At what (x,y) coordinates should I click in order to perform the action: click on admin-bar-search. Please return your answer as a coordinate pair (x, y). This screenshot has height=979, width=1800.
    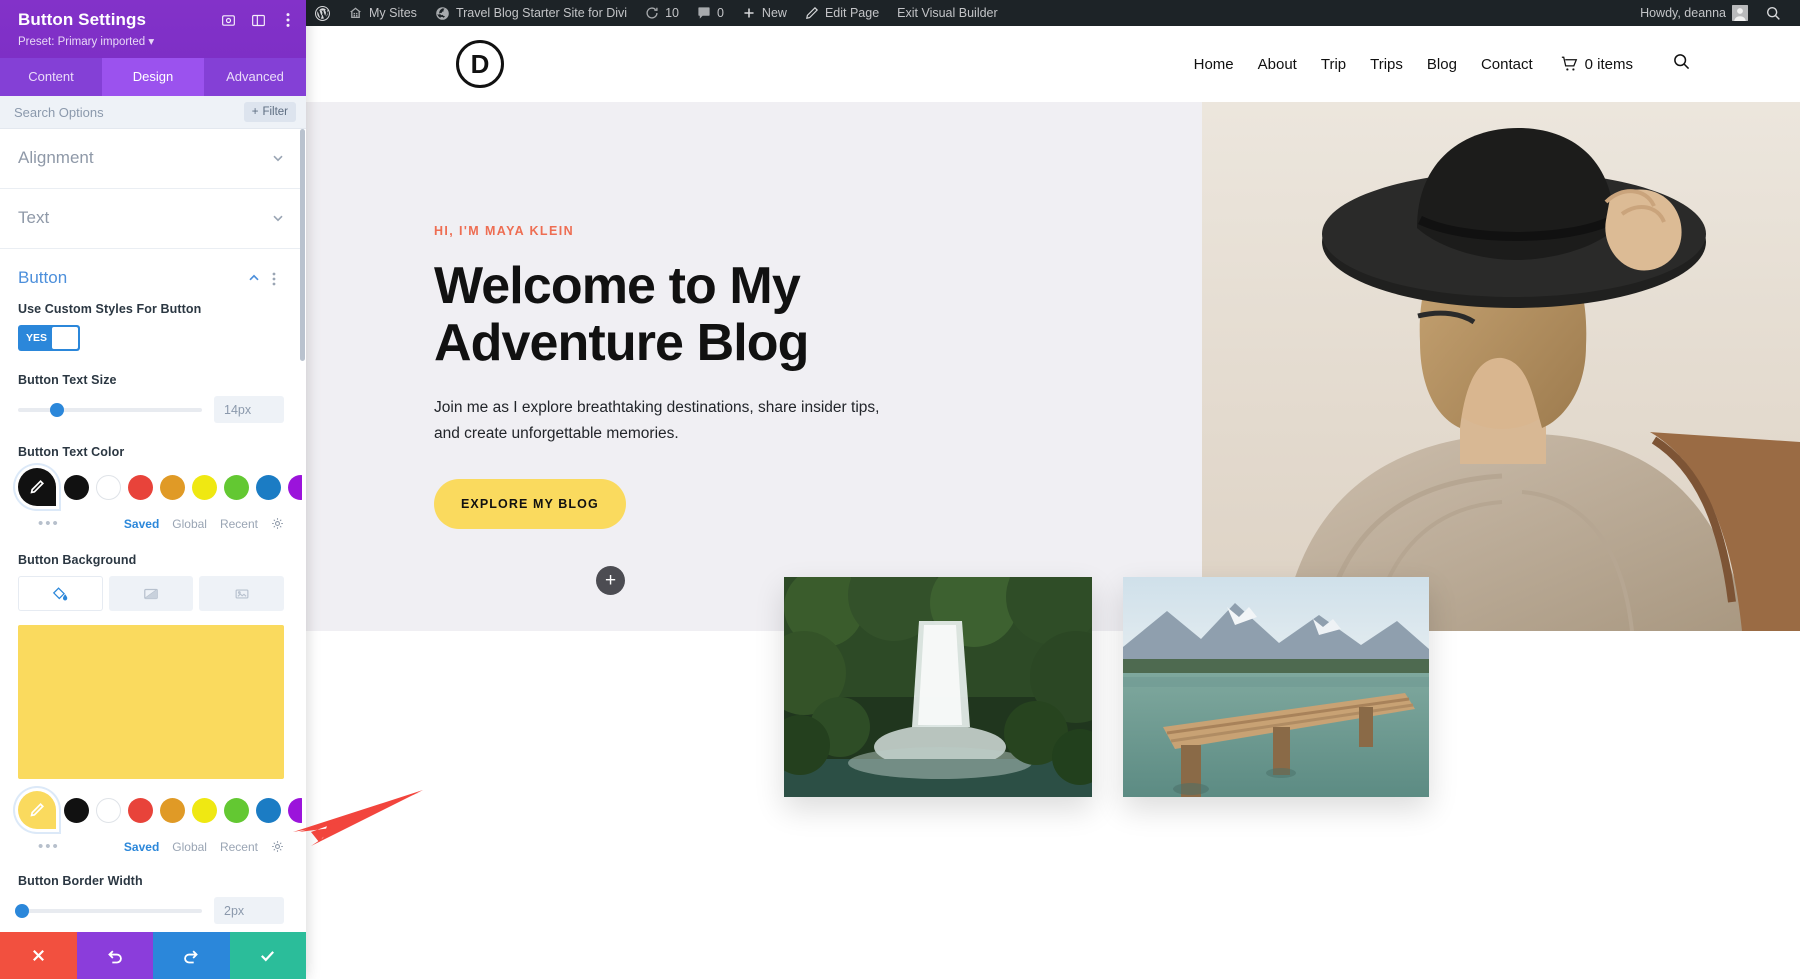
    Looking at the image, I should click on (1773, 13).